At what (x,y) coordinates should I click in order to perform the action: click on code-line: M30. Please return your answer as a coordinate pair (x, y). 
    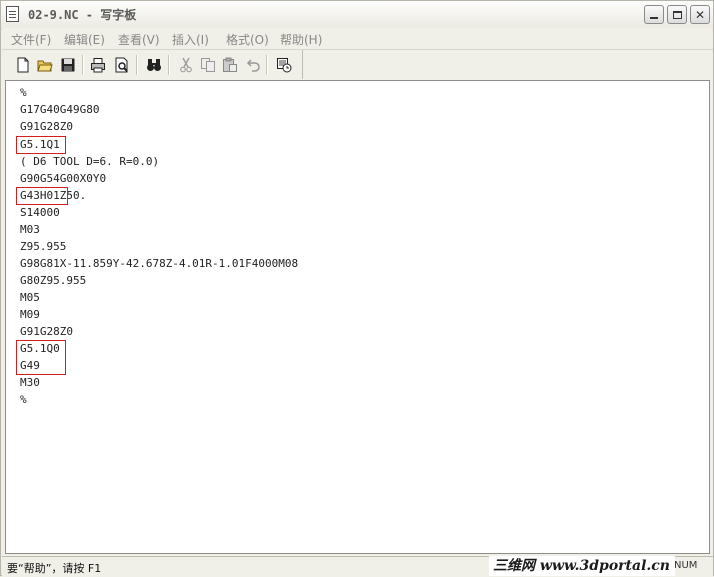
    Looking at the image, I should click on (30, 382).